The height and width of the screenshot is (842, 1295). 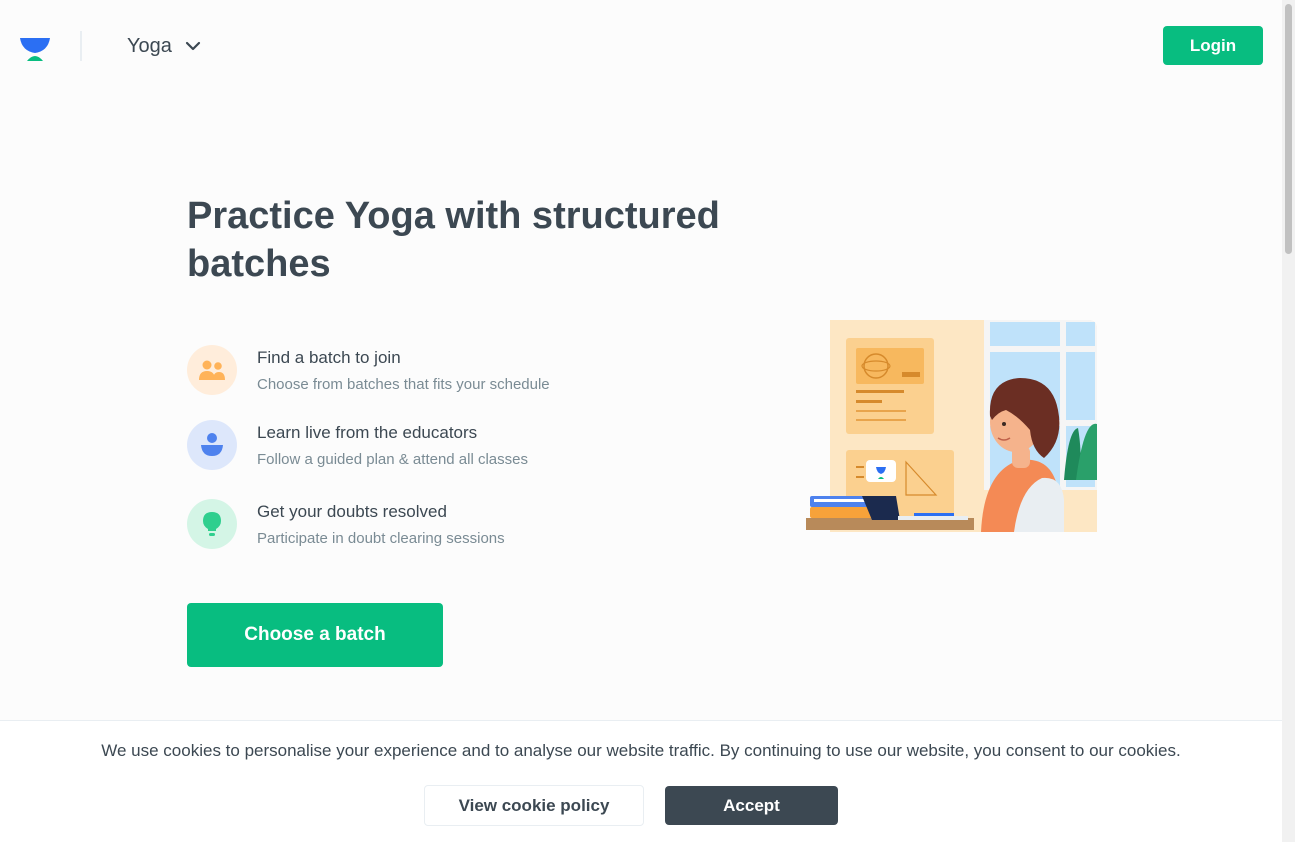 I want to click on learner-at-desk-illustration, so click(x=951, y=426).